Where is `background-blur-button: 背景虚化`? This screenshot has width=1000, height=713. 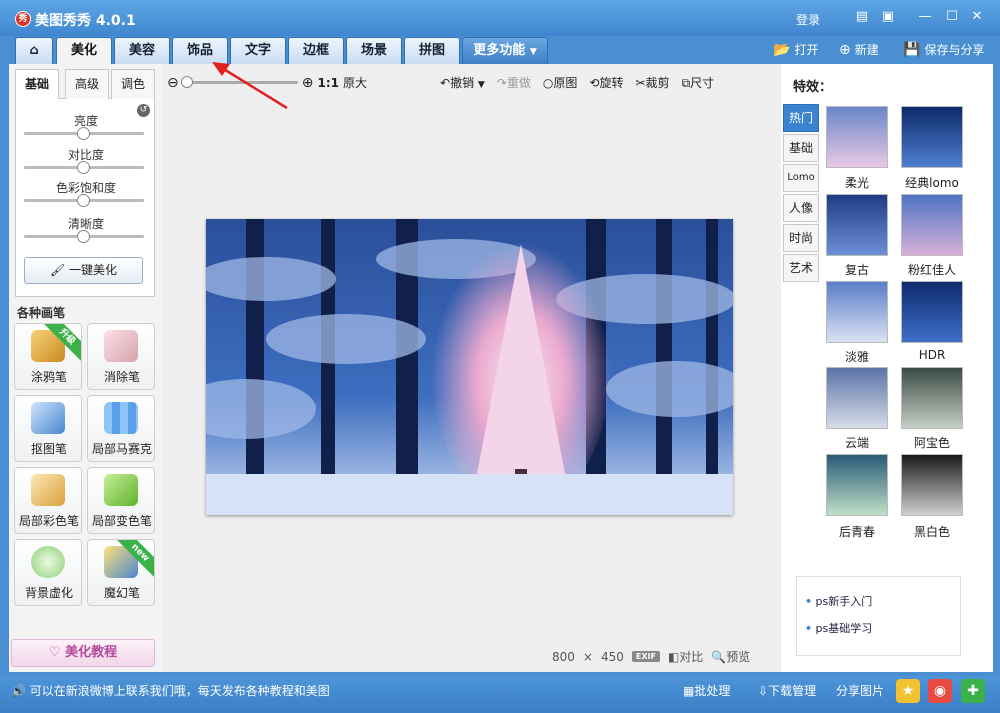 background-blur-button: 背景虚化 is located at coordinates (48, 572).